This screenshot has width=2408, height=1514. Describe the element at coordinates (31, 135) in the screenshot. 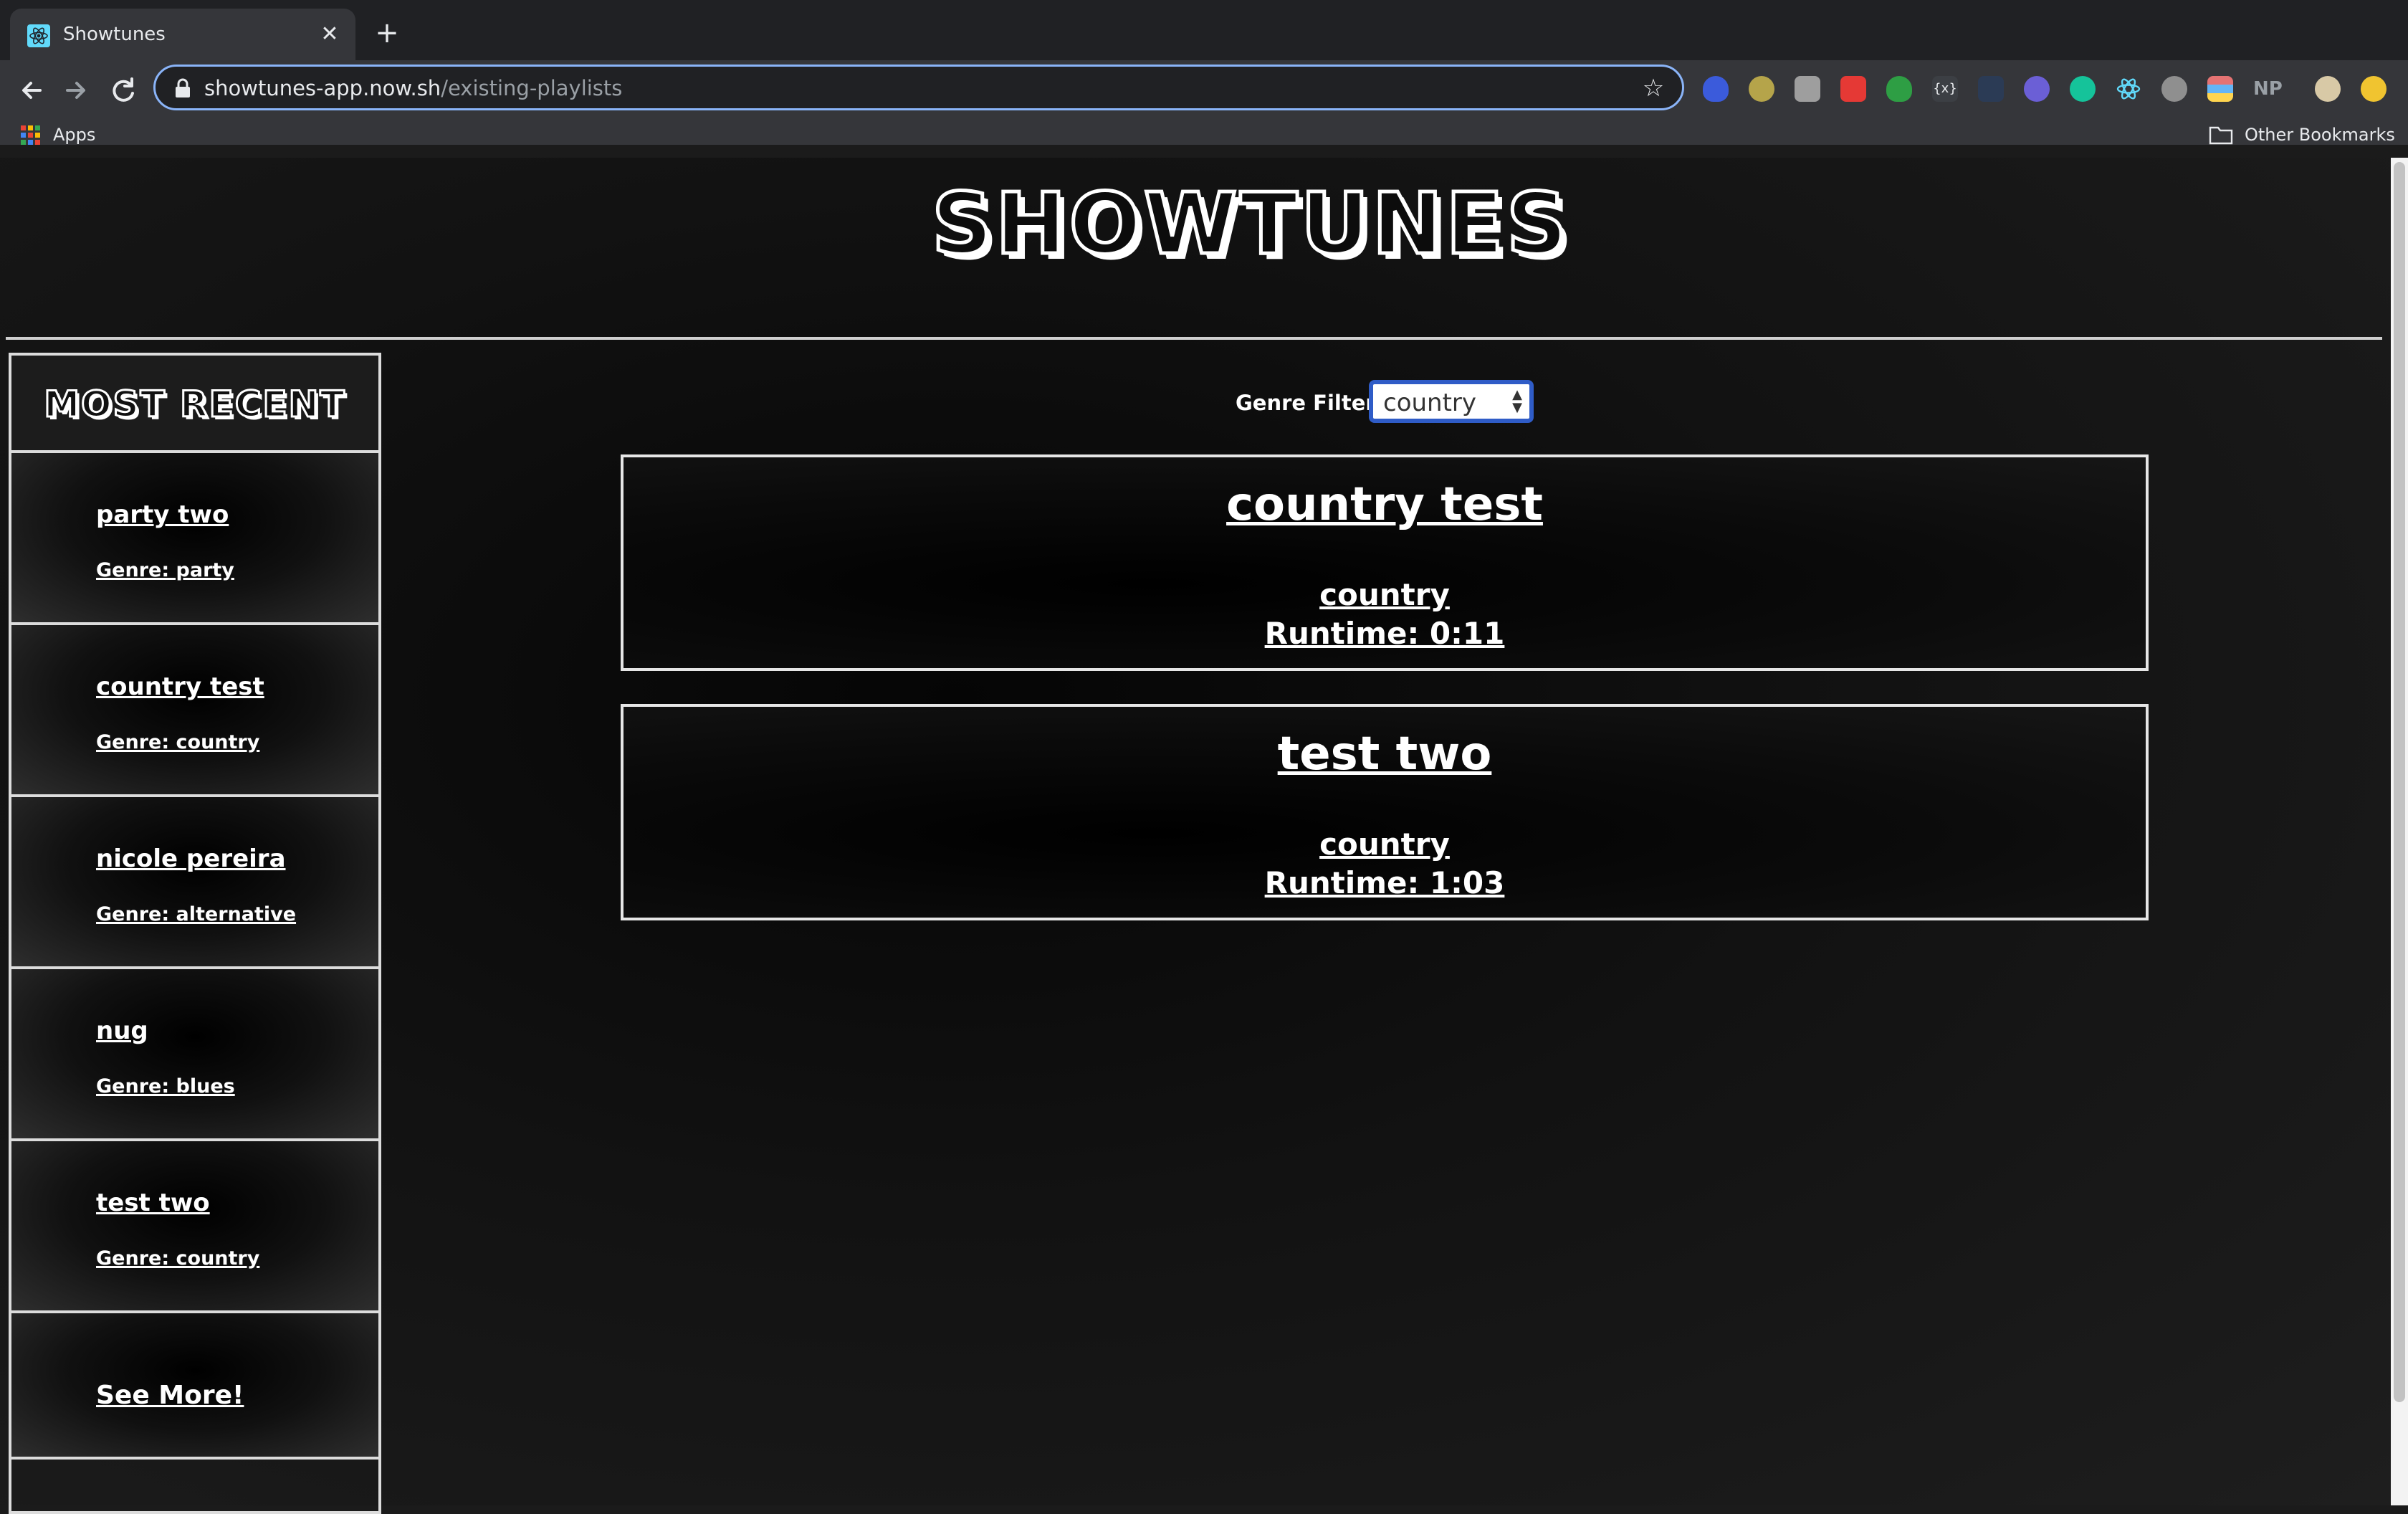

I see `apps-grid-icon` at that location.